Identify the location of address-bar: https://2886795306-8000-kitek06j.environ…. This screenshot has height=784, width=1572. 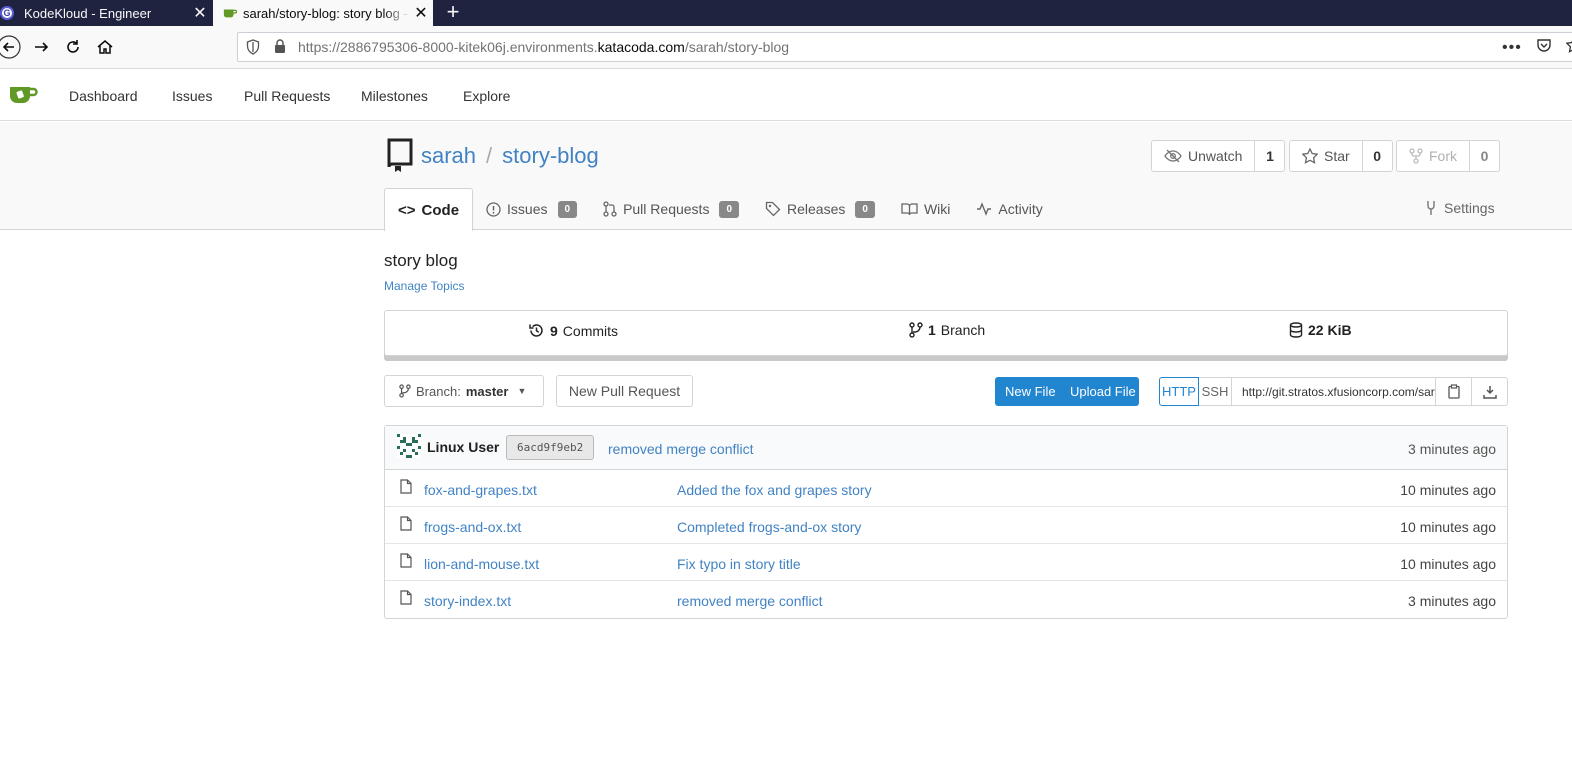
(904, 47).